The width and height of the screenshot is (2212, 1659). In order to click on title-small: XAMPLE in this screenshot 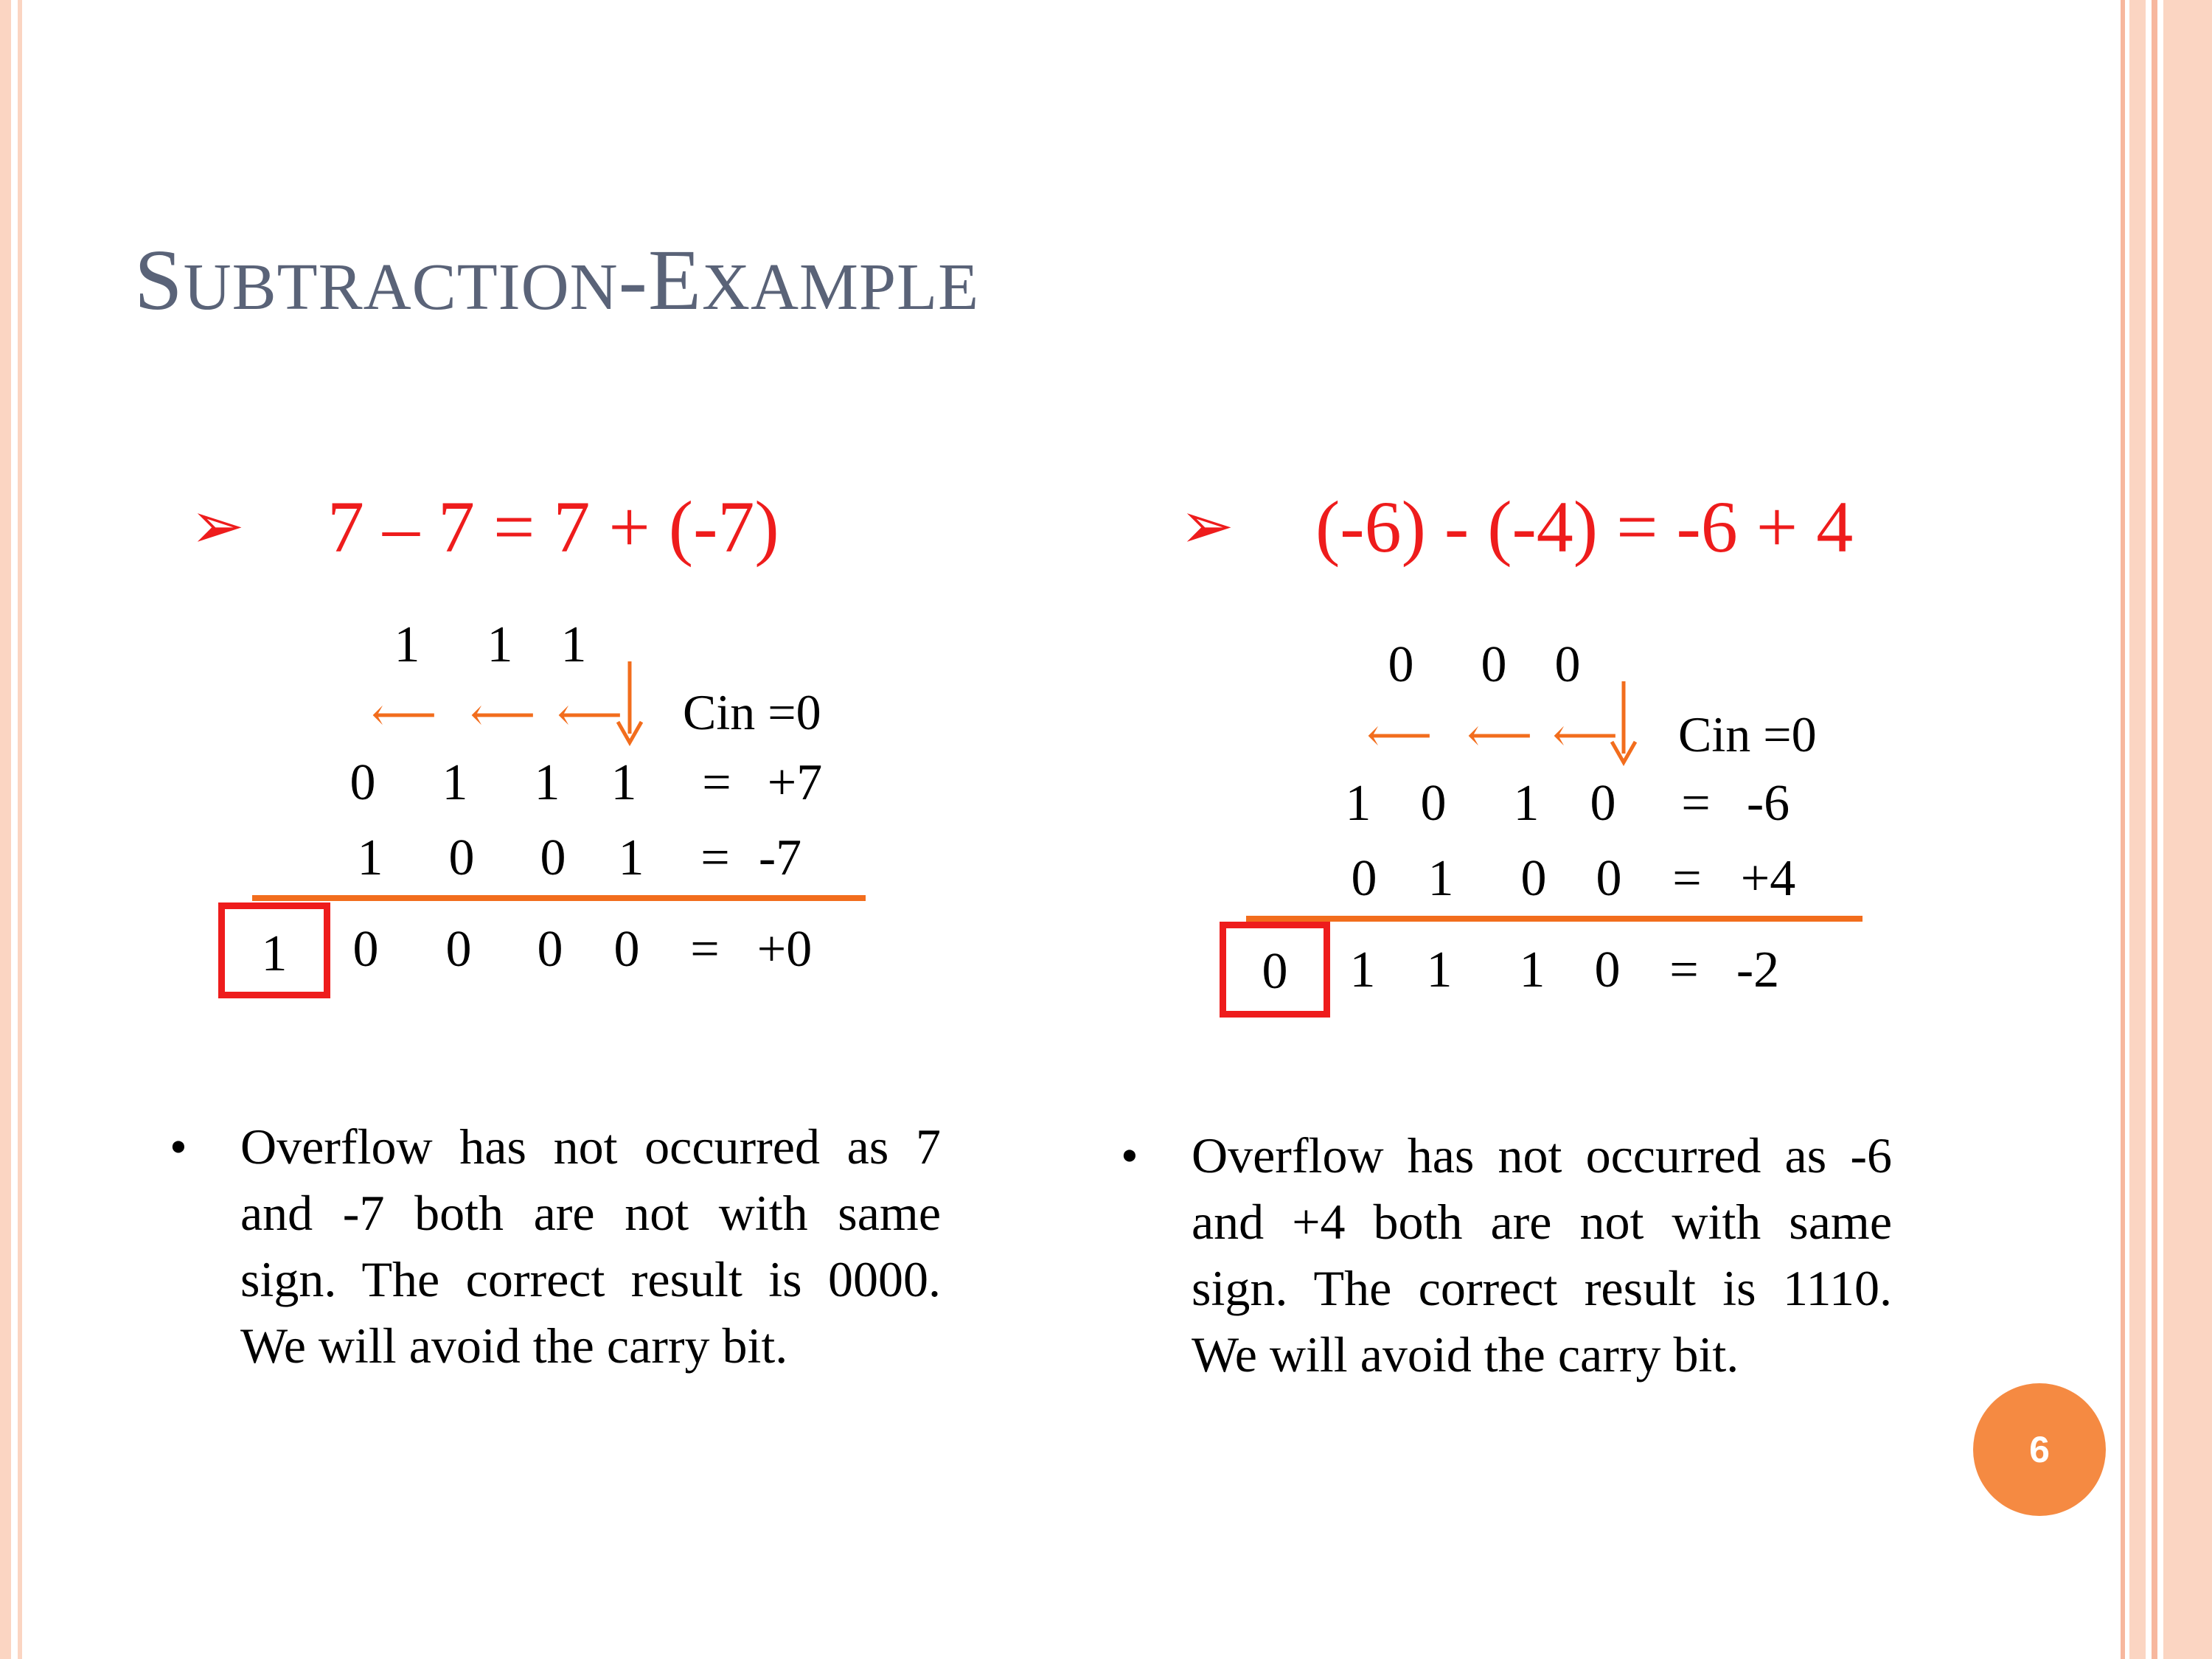, I will do `click(841, 287)`.